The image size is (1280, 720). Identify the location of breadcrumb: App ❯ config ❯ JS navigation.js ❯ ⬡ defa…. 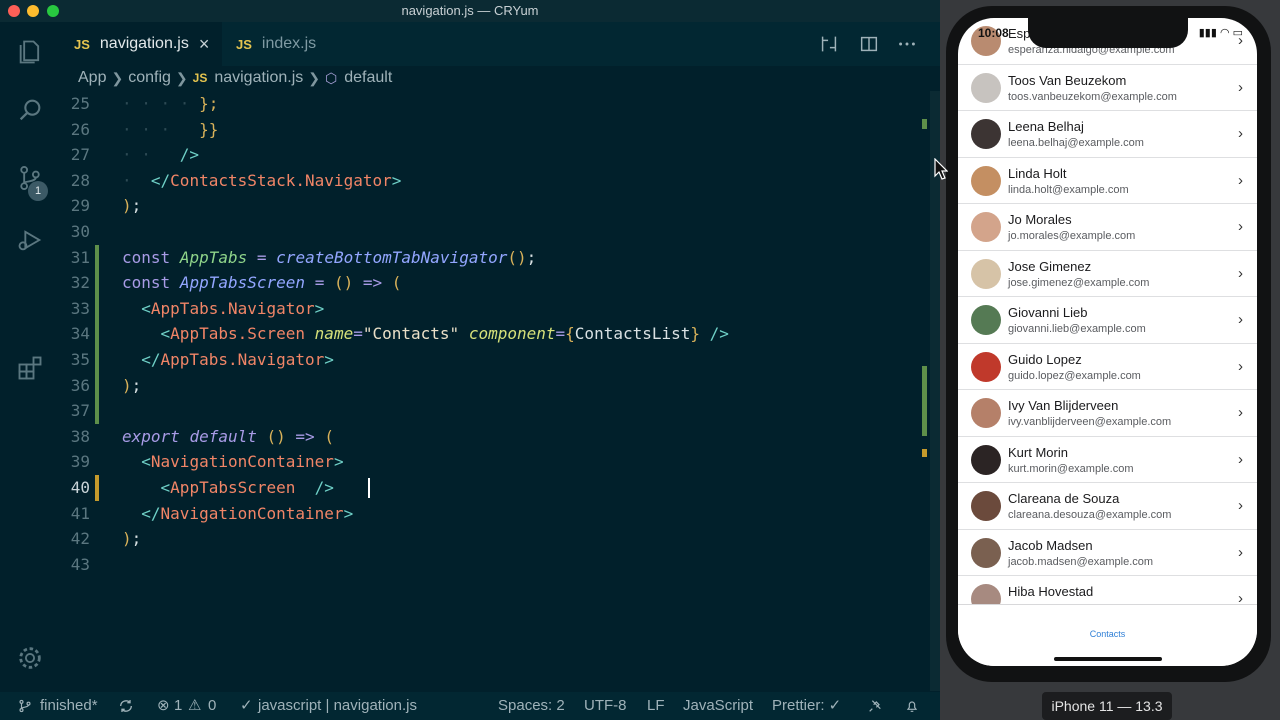
(500, 78).